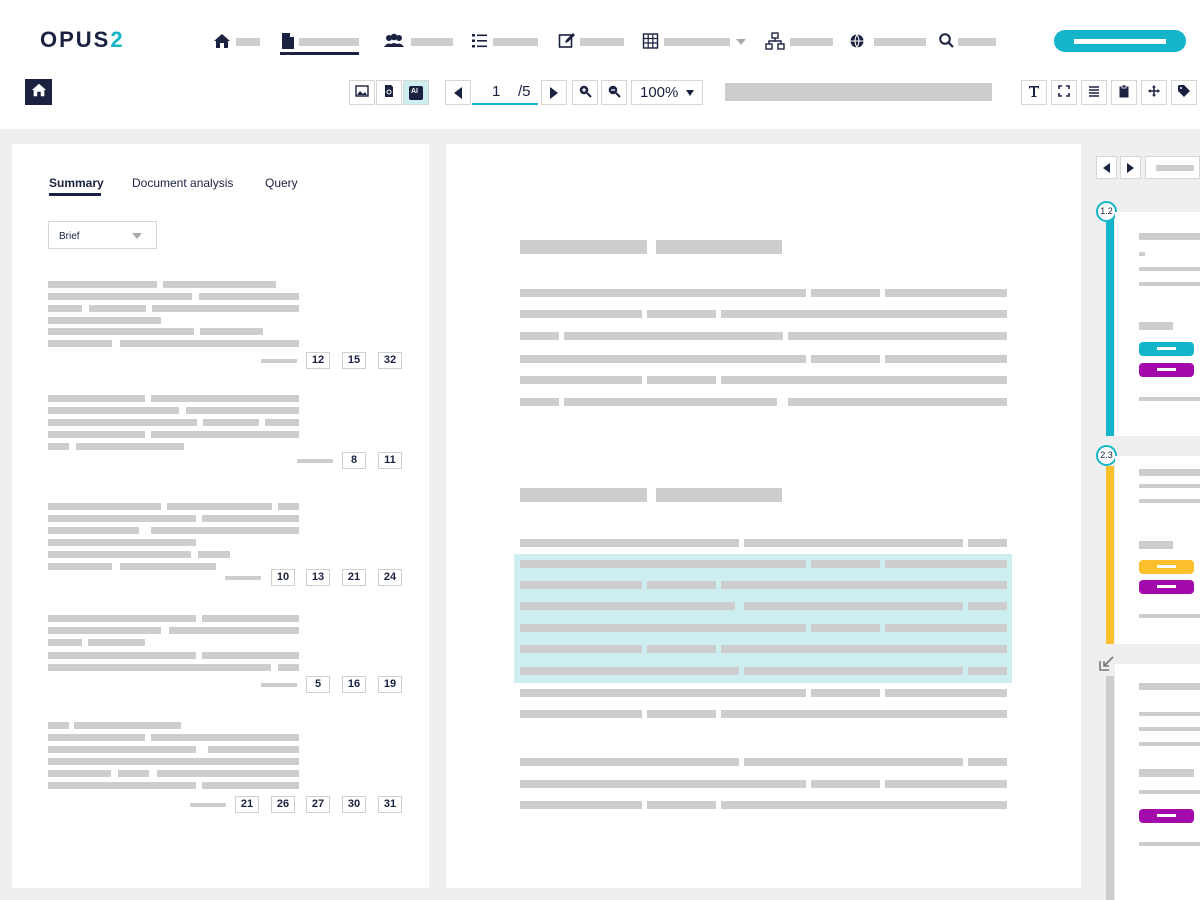  Describe the element at coordinates (76, 183) in the screenshot. I see `tab-summary: Summary` at that location.